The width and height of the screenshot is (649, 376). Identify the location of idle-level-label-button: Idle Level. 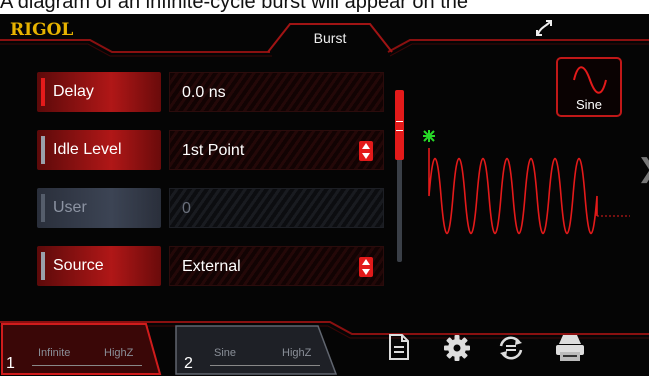
(99, 150).